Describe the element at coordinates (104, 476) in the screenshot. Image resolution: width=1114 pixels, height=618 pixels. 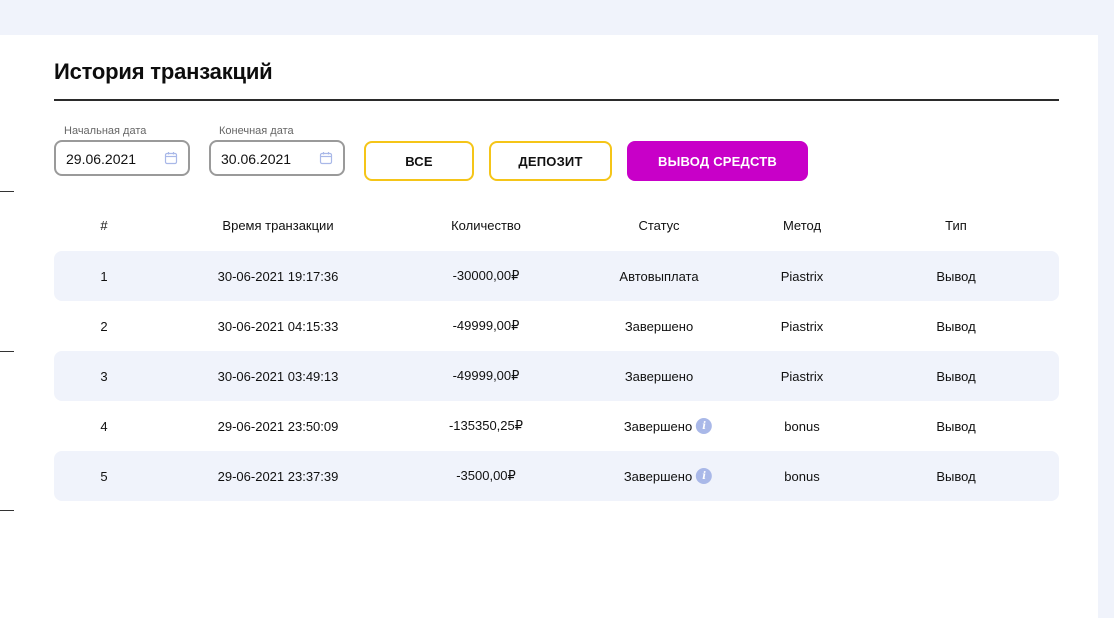
I see `row-num: 5` at that location.